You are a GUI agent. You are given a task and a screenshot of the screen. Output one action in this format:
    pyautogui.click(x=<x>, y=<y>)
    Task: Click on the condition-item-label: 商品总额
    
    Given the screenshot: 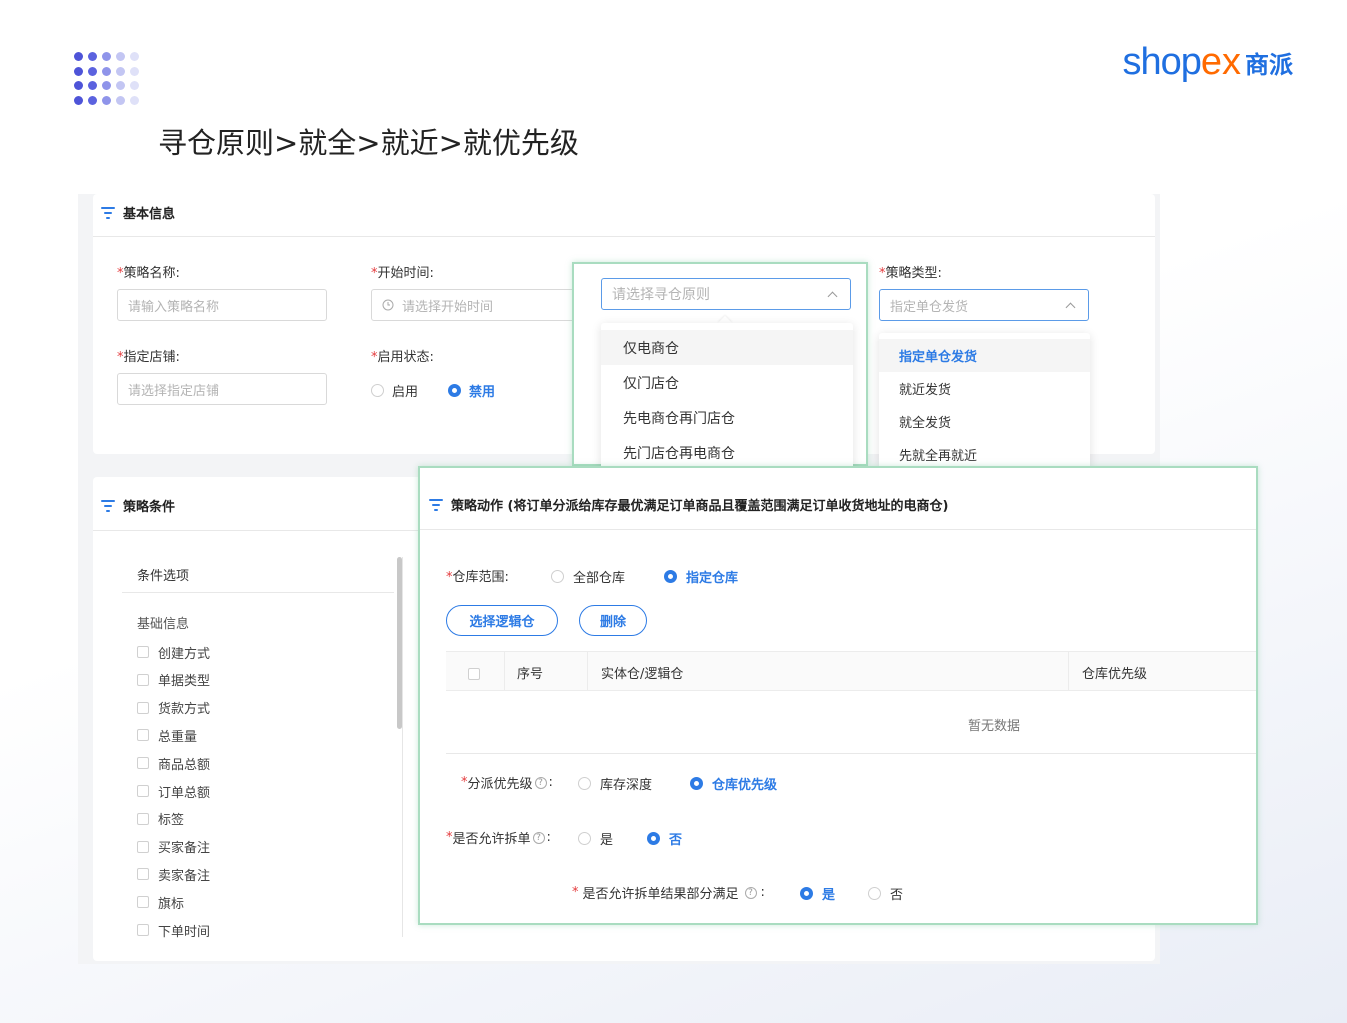 What is the action you would take?
    pyautogui.click(x=184, y=765)
    